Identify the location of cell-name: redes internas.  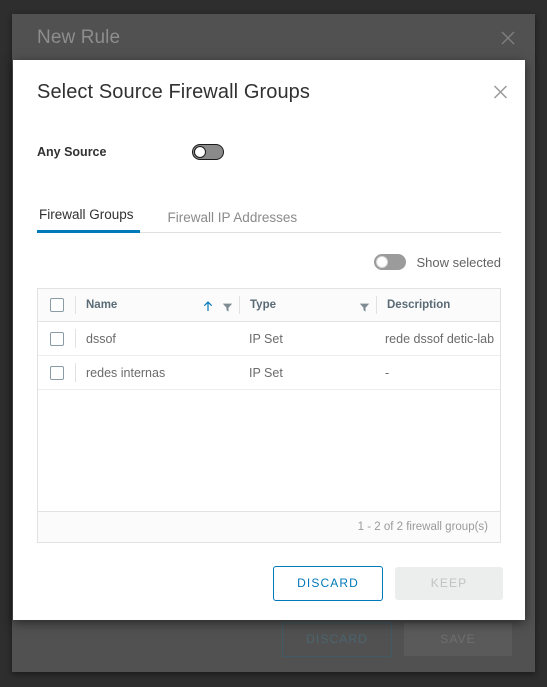
(157, 373).